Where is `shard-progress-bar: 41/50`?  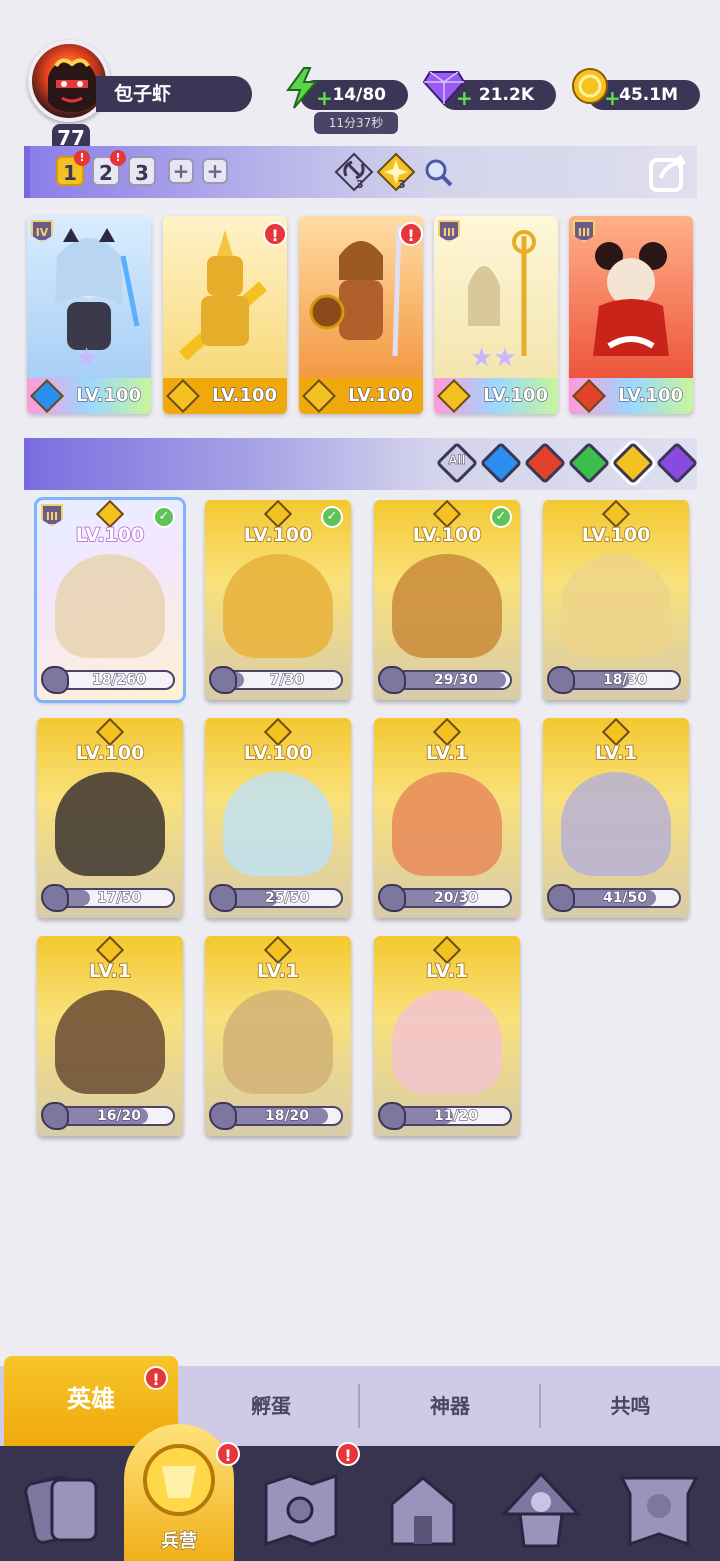 shard-progress-bar: 41/50 is located at coordinates (614, 898).